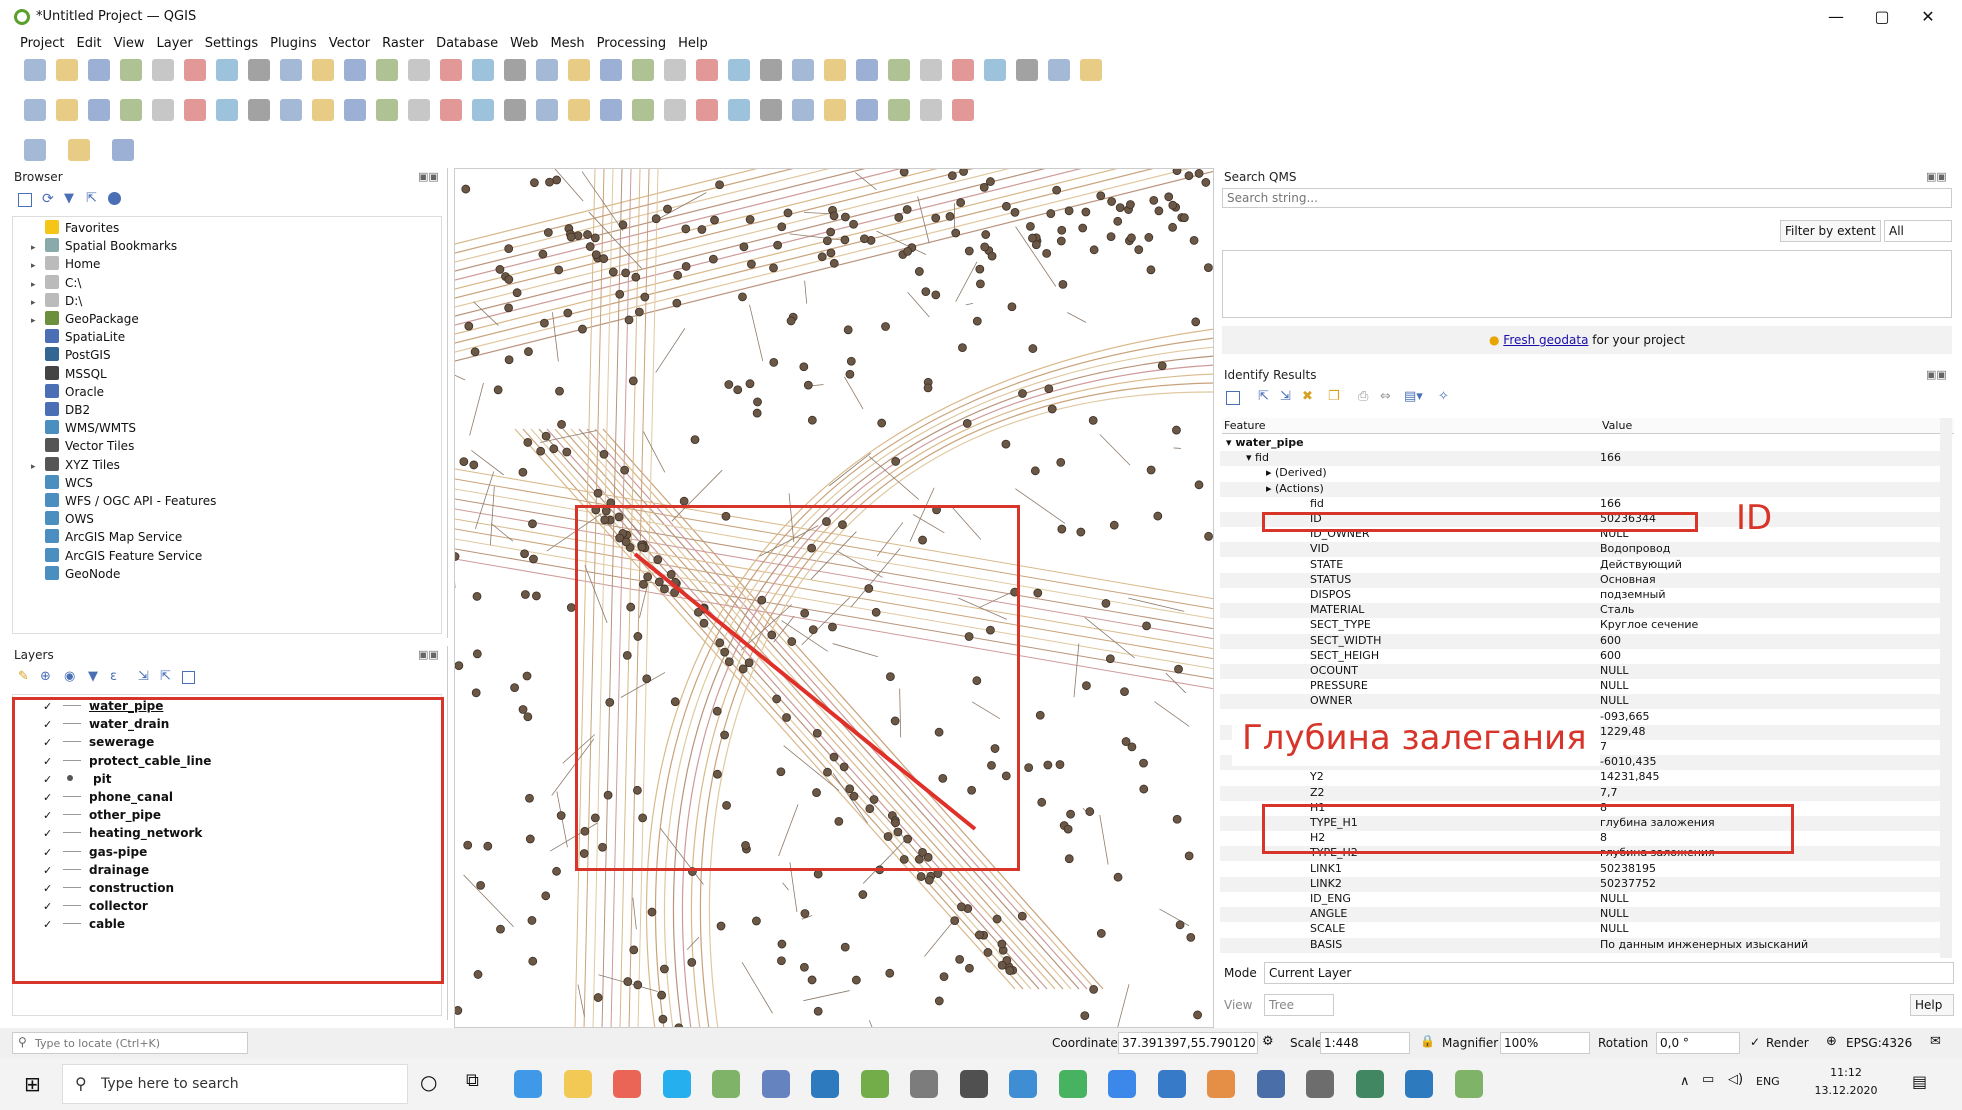 This screenshot has height=1110, width=1962. I want to click on menu-project: Project, so click(42, 44).